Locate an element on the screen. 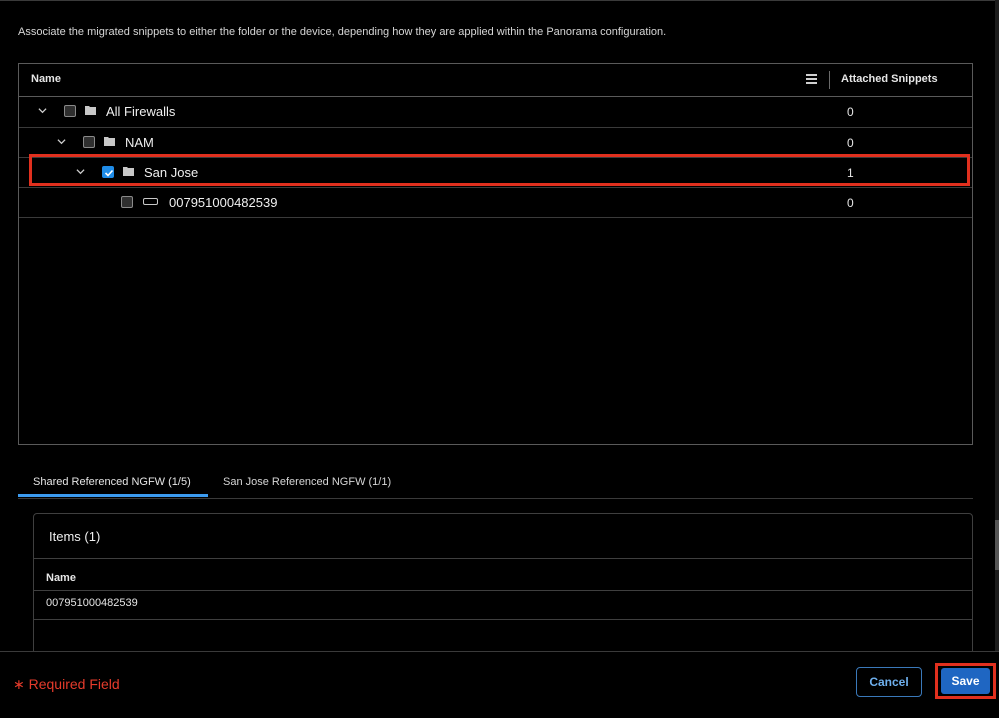 Image resolution: width=999 pixels, height=718 pixels. tab-shared-referenced-ngfw: Shared Referenced NGFW (1/5) is located at coordinates (112, 482).